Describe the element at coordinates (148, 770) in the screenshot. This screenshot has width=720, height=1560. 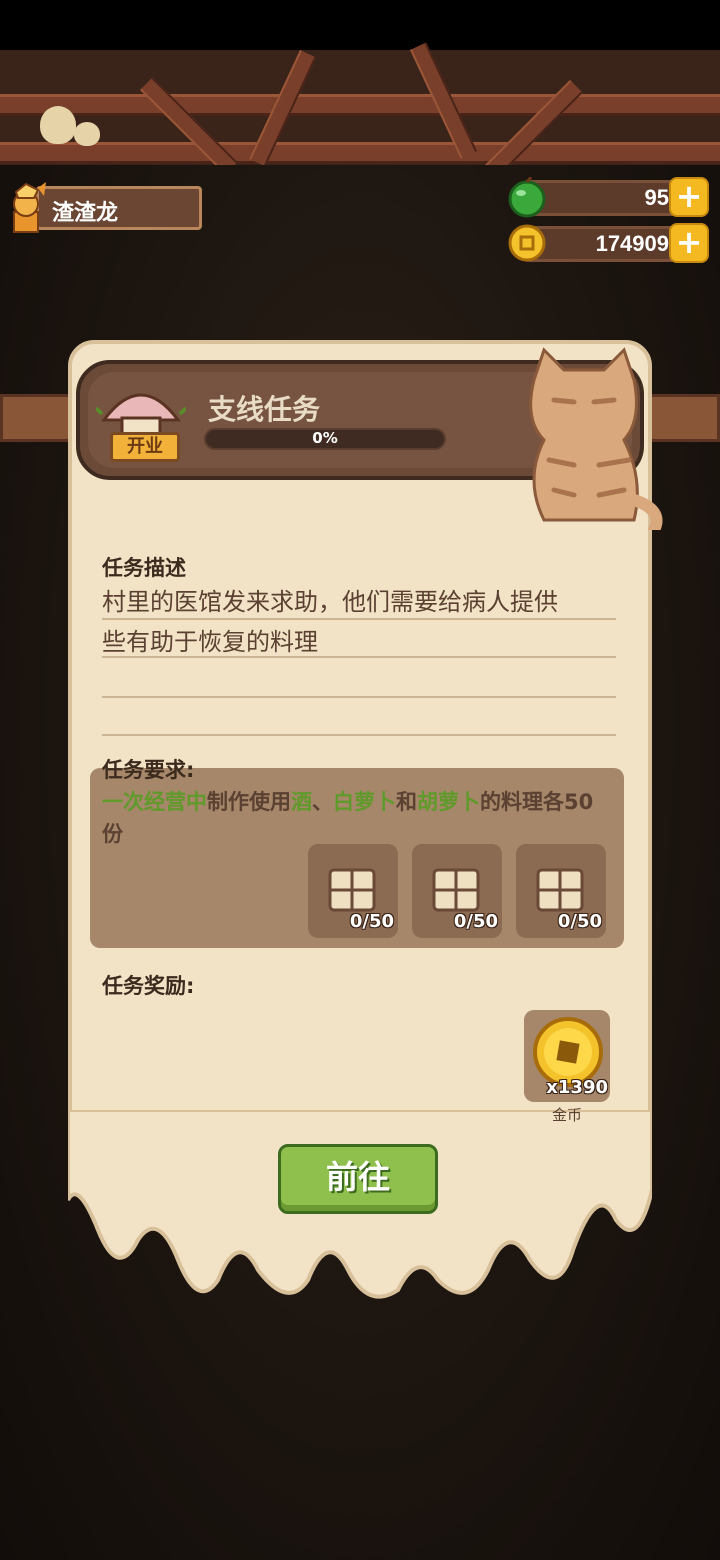
I see `requirement-label: 任务要求:` at that location.